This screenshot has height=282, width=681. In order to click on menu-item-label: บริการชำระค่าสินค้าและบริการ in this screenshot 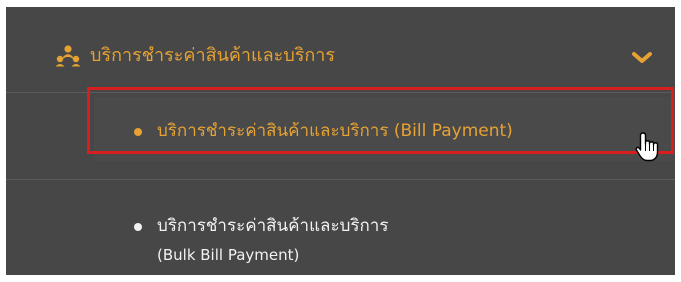, I will do `click(273, 226)`.